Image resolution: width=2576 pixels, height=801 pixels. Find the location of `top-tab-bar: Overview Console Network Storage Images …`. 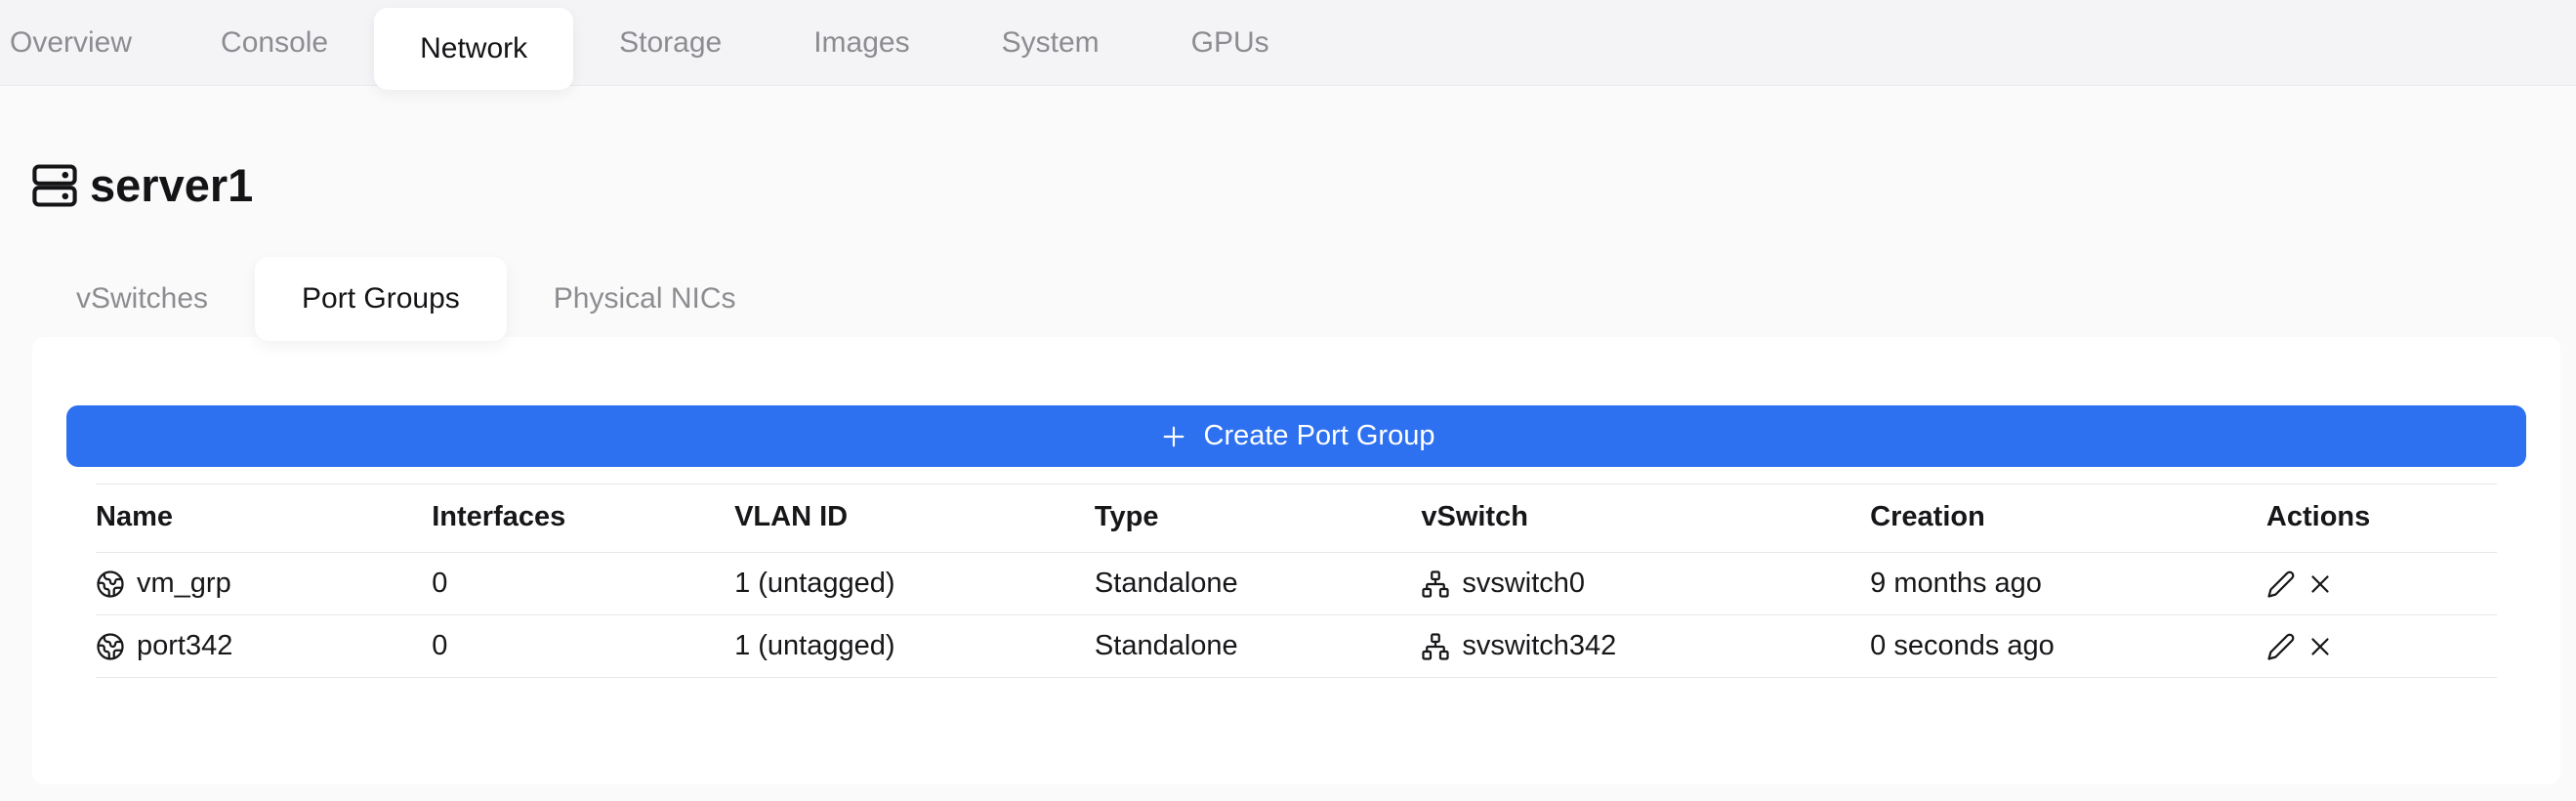

top-tab-bar: Overview Console Network Storage Images … is located at coordinates (1288, 45).